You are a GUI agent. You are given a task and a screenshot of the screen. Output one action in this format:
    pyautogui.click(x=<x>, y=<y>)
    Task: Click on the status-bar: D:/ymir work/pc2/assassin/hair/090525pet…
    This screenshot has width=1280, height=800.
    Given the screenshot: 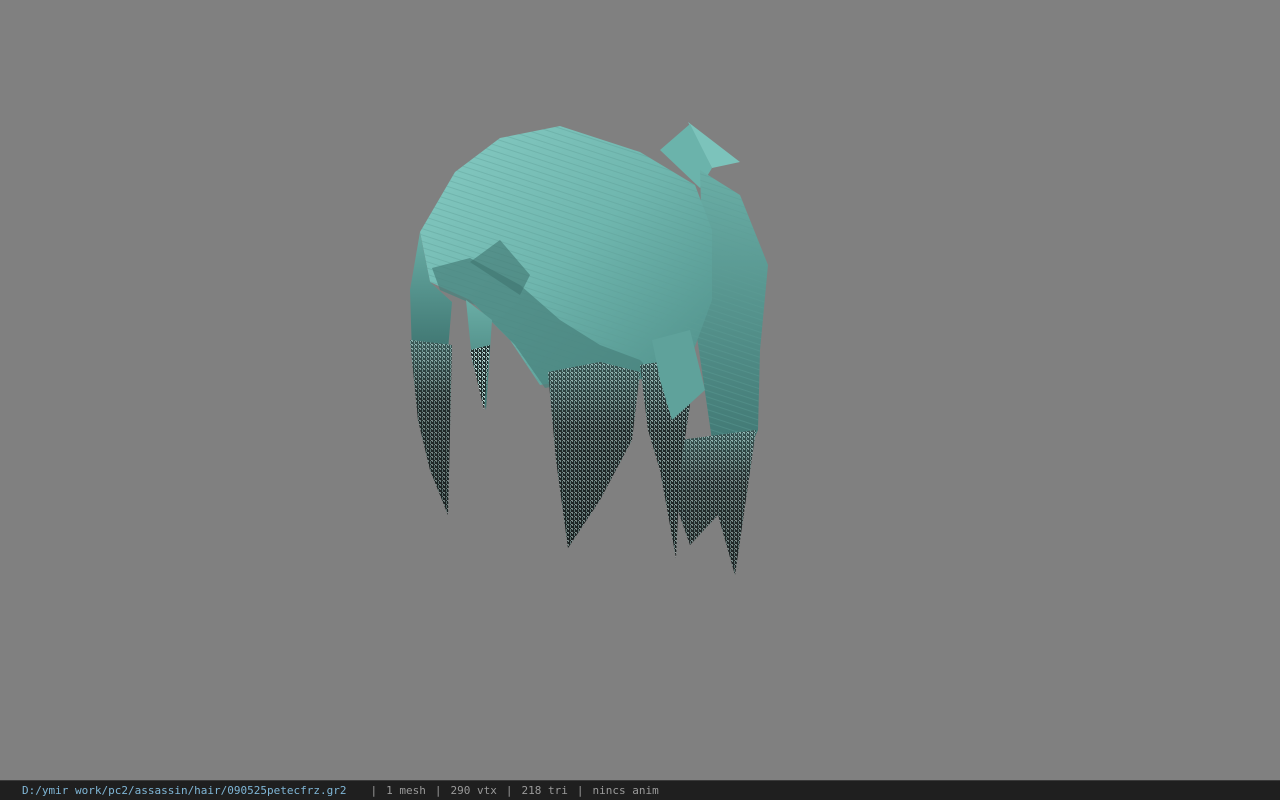 What is the action you would take?
    pyautogui.click(x=640, y=790)
    